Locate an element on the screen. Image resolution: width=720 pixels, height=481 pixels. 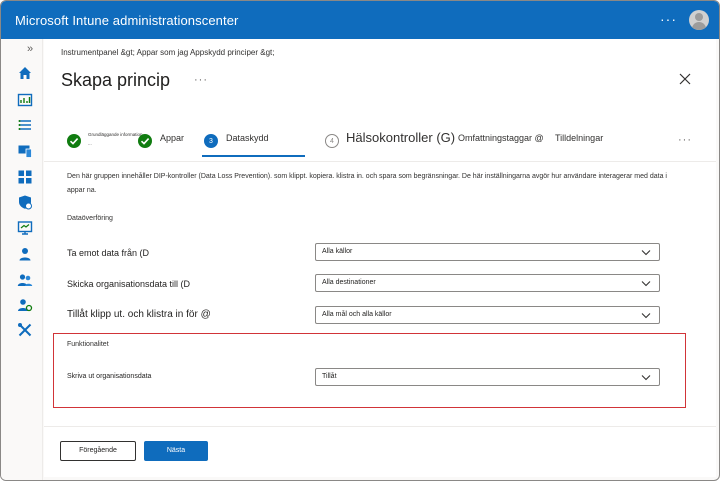
collapse-nav-icon: » is located at coordinates (30, 49).